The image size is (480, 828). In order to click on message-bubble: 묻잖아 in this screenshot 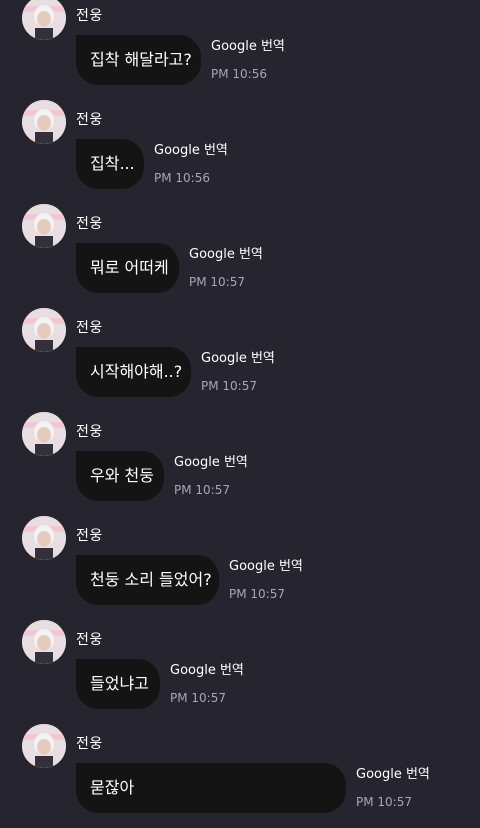, I will do `click(211, 788)`.